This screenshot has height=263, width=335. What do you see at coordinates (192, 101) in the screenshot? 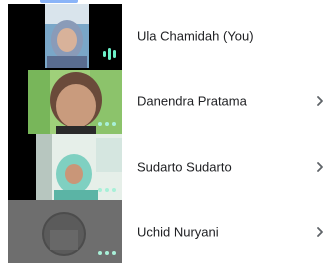
I see `participant-name: Danendra Pratama` at bounding box center [192, 101].